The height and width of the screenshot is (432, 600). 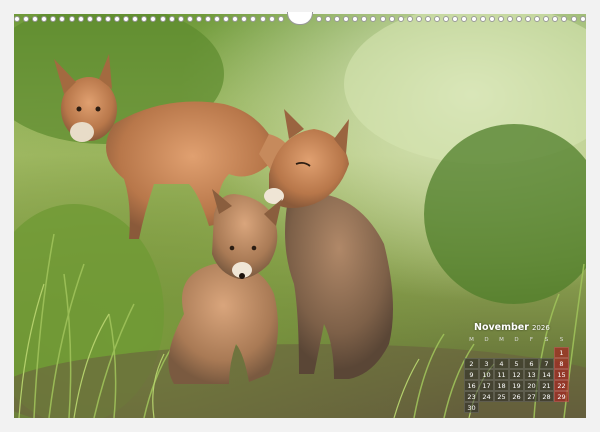 What do you see at coordinates (546, 396) in the screenshot?
I see `calendar-day: 28` at bounding box center [546, 396].